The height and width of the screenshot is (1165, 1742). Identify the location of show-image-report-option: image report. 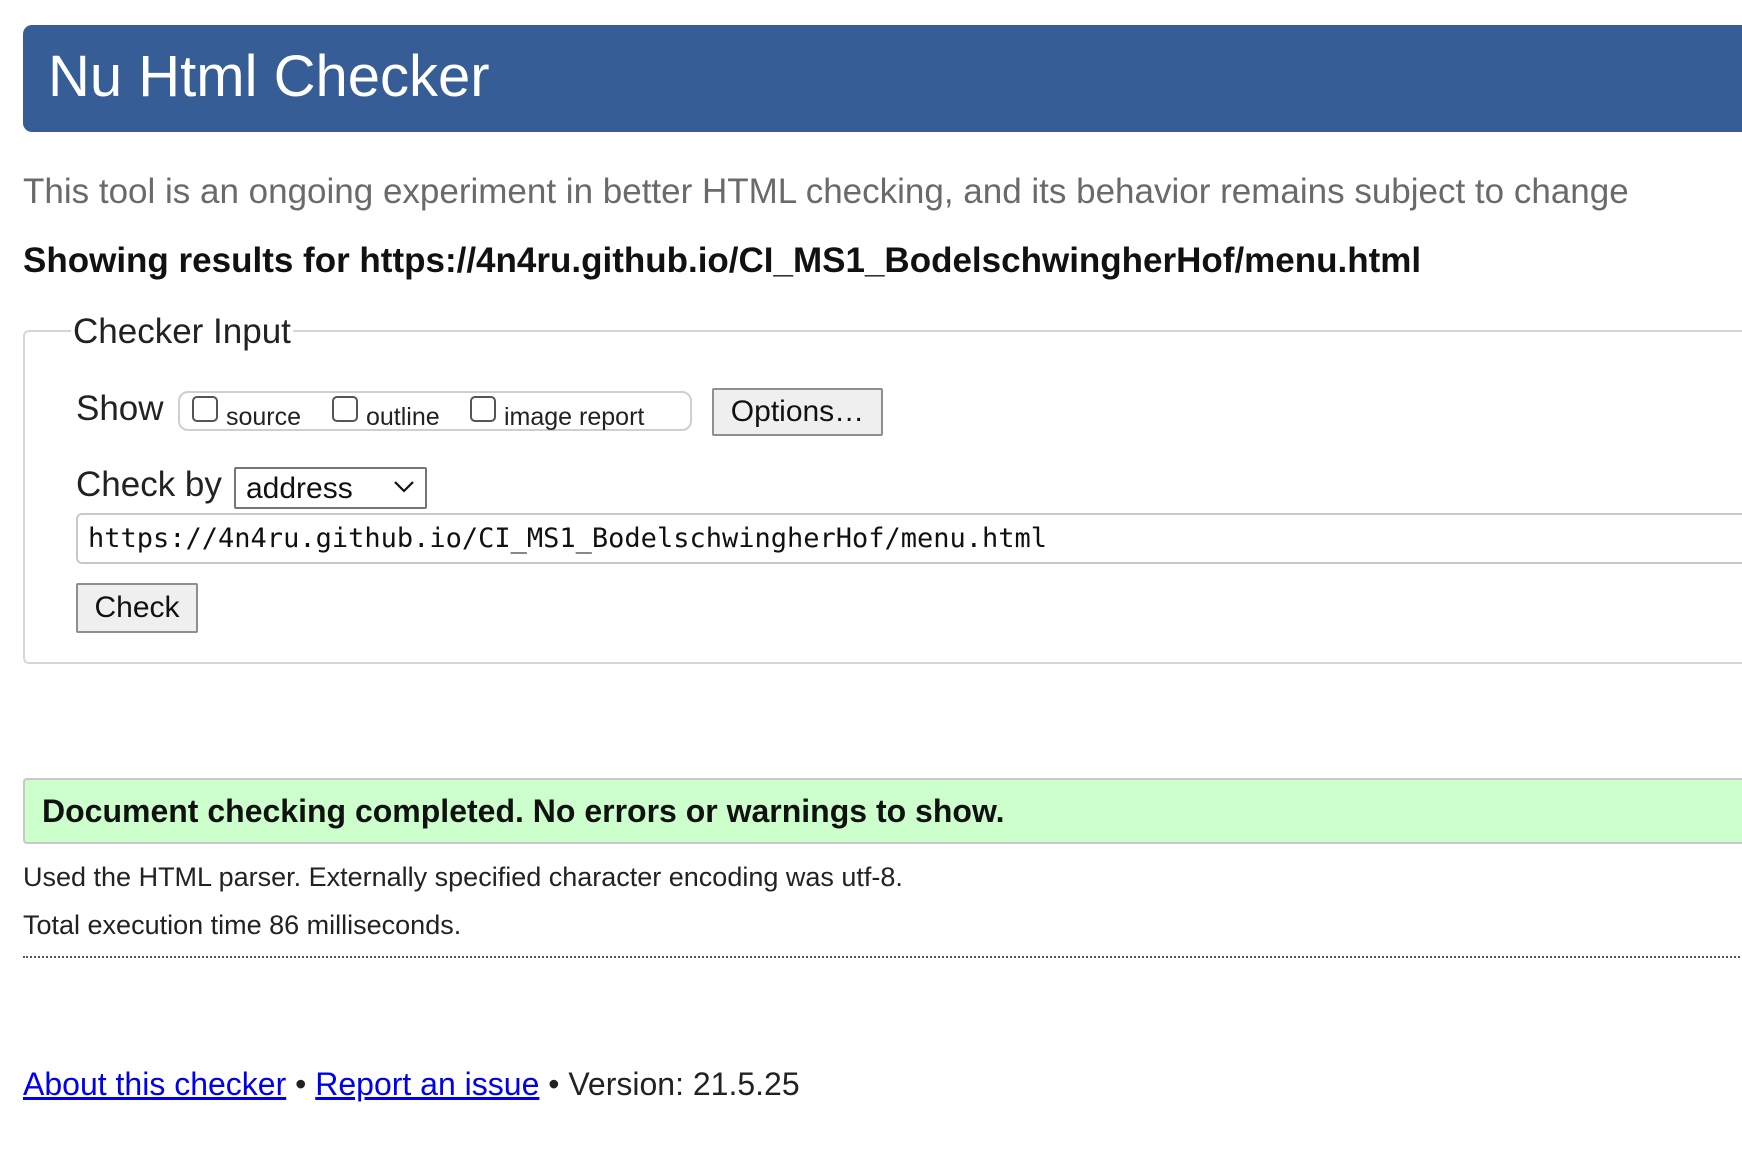
(557, 413).